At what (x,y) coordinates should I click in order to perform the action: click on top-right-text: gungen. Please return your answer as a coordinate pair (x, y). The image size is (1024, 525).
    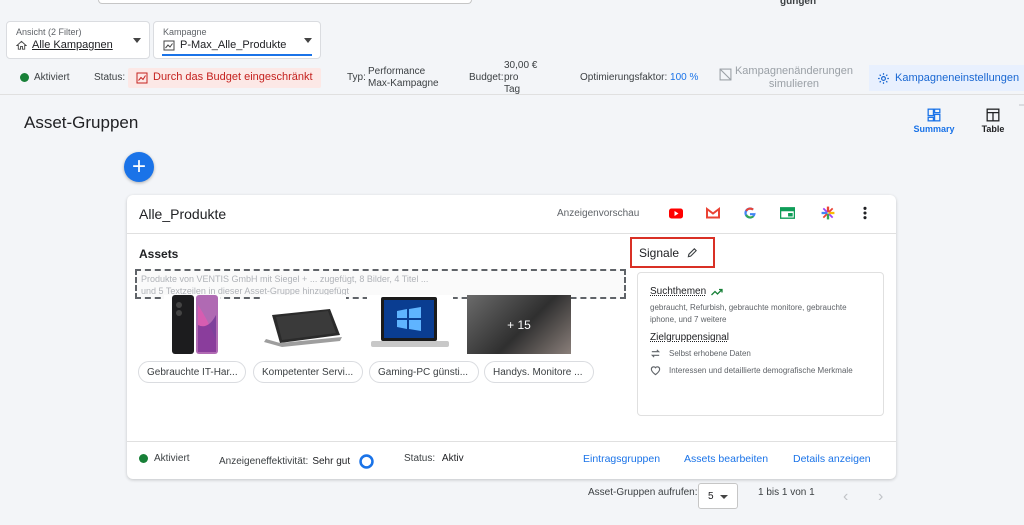
    Looking at the image, I should click on (798, 3).